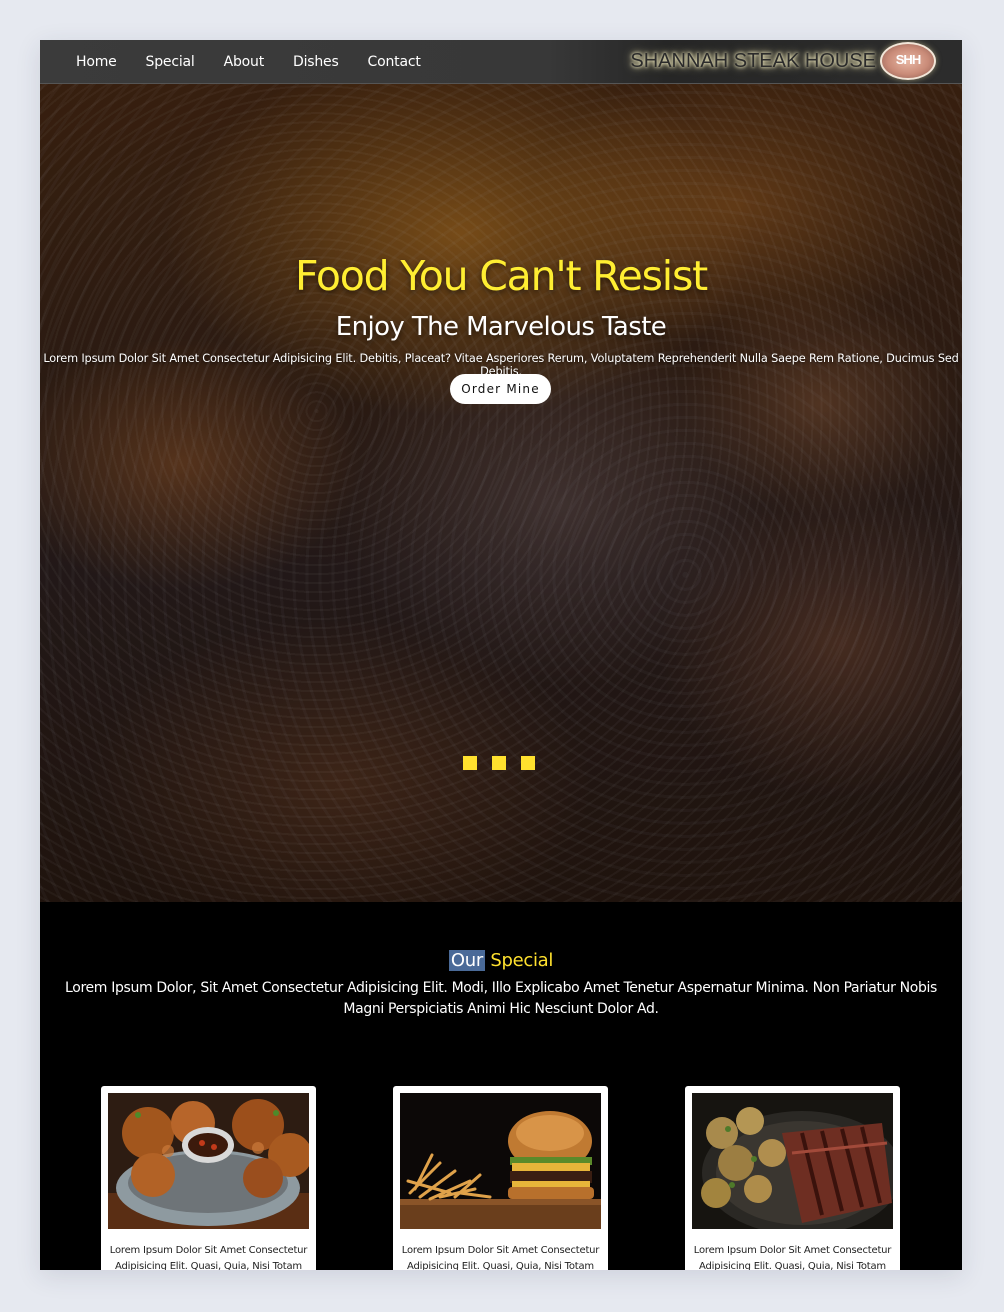 Image resolution: width=1004 pixels, height=1312 pixels. What do you see at coordinates (394, 62) in the screenshot?
I see `nav-link-contact: Contact` at bounding box center [394, 62].